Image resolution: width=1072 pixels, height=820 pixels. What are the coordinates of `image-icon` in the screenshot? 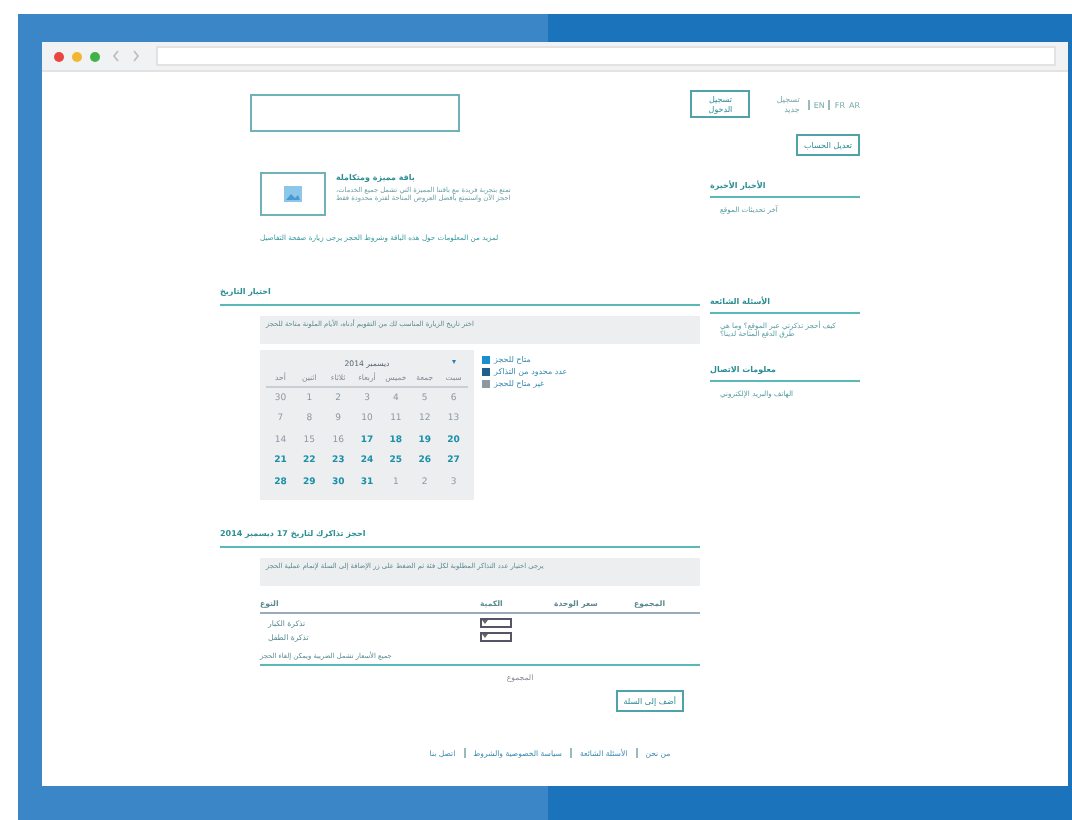 It's located at (293, 194).